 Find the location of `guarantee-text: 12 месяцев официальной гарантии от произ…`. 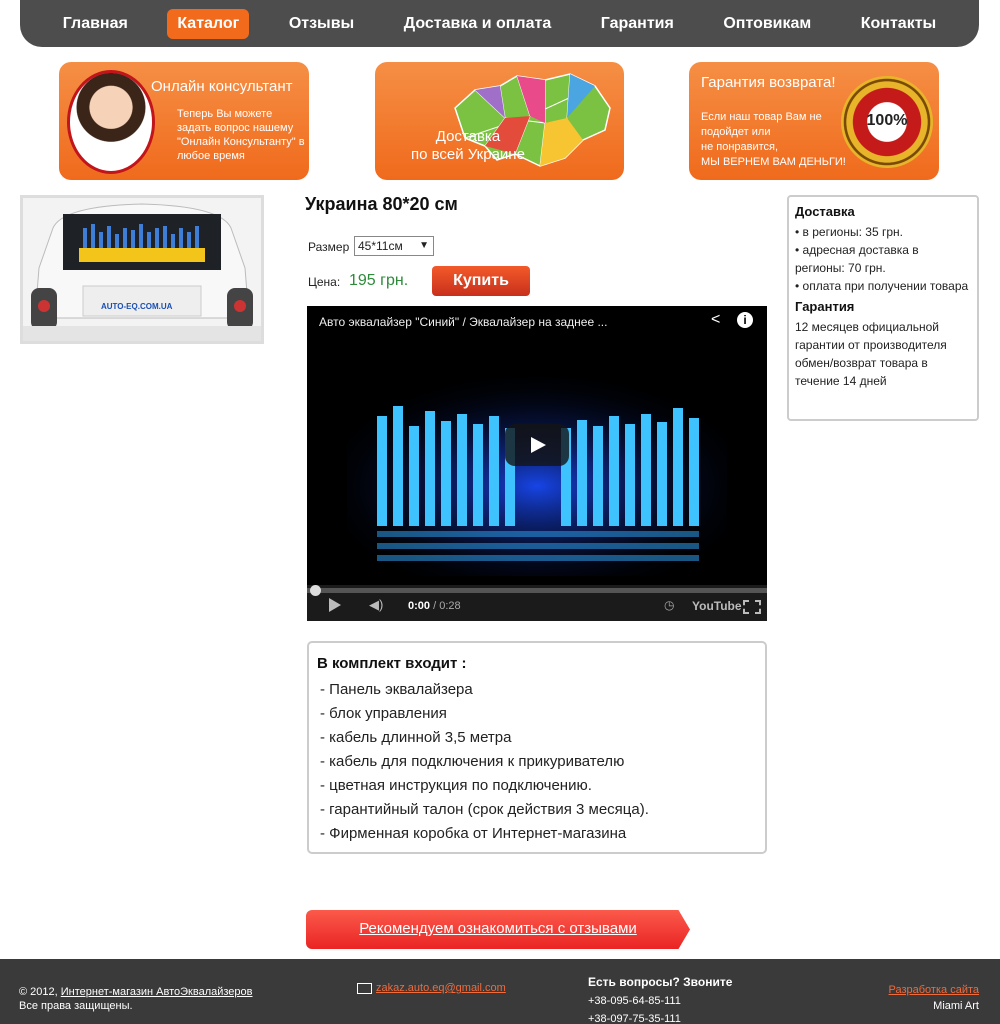

guarantee-text: 12 месяцев официальной гарантии от произ… is located at coordinates (871, 354).